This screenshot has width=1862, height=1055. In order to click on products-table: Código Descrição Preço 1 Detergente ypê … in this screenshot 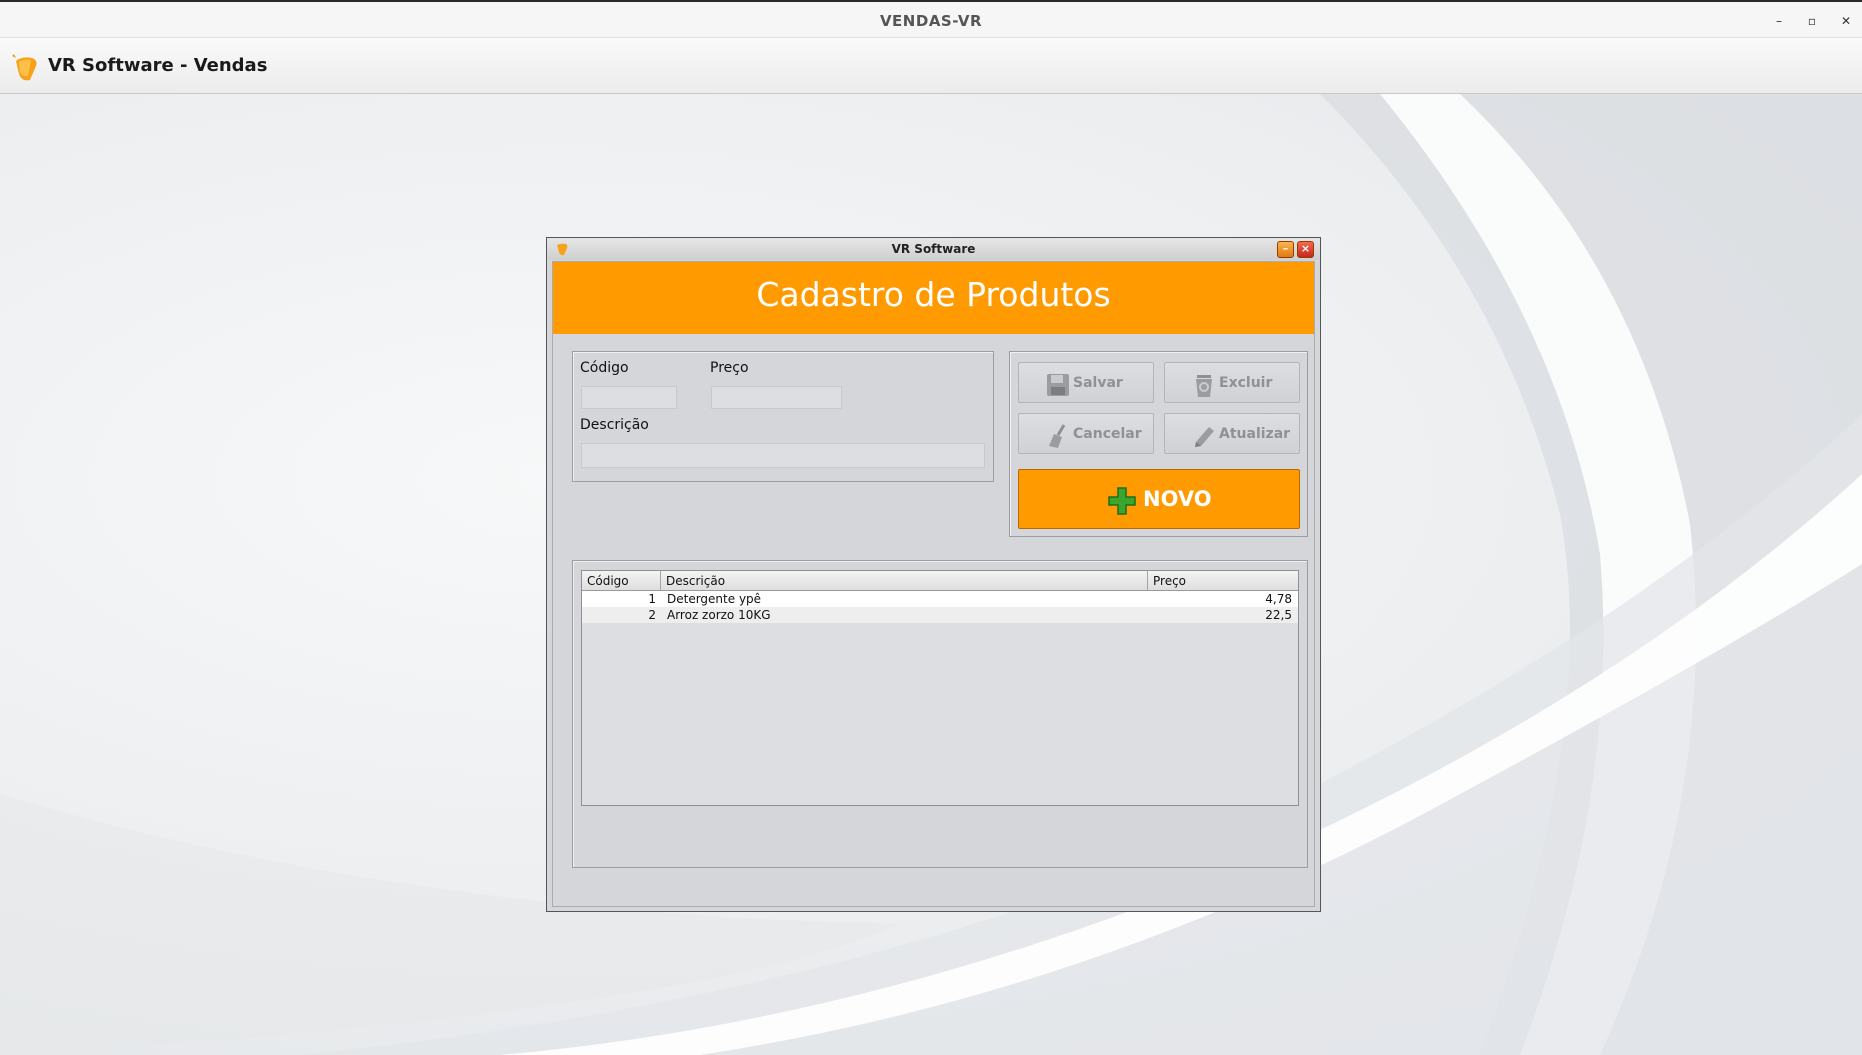, I will do `click(940, 688)`.